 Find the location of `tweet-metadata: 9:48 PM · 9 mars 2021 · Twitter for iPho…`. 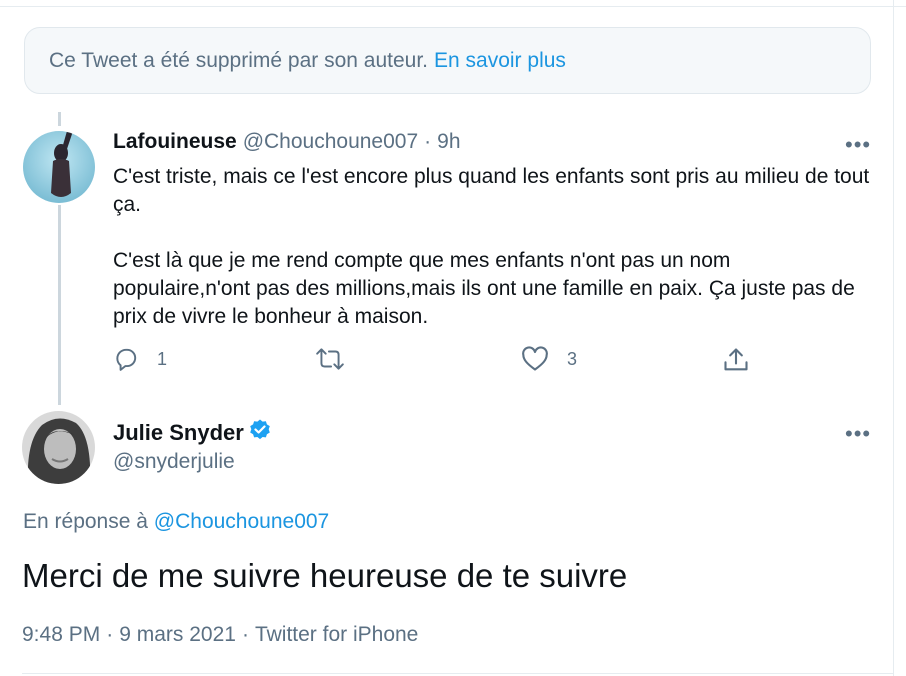

tweet-metadata: 9:48 PM · 9 mars 2021 · Twitter for iPho… is located at coordinates (220, 635).